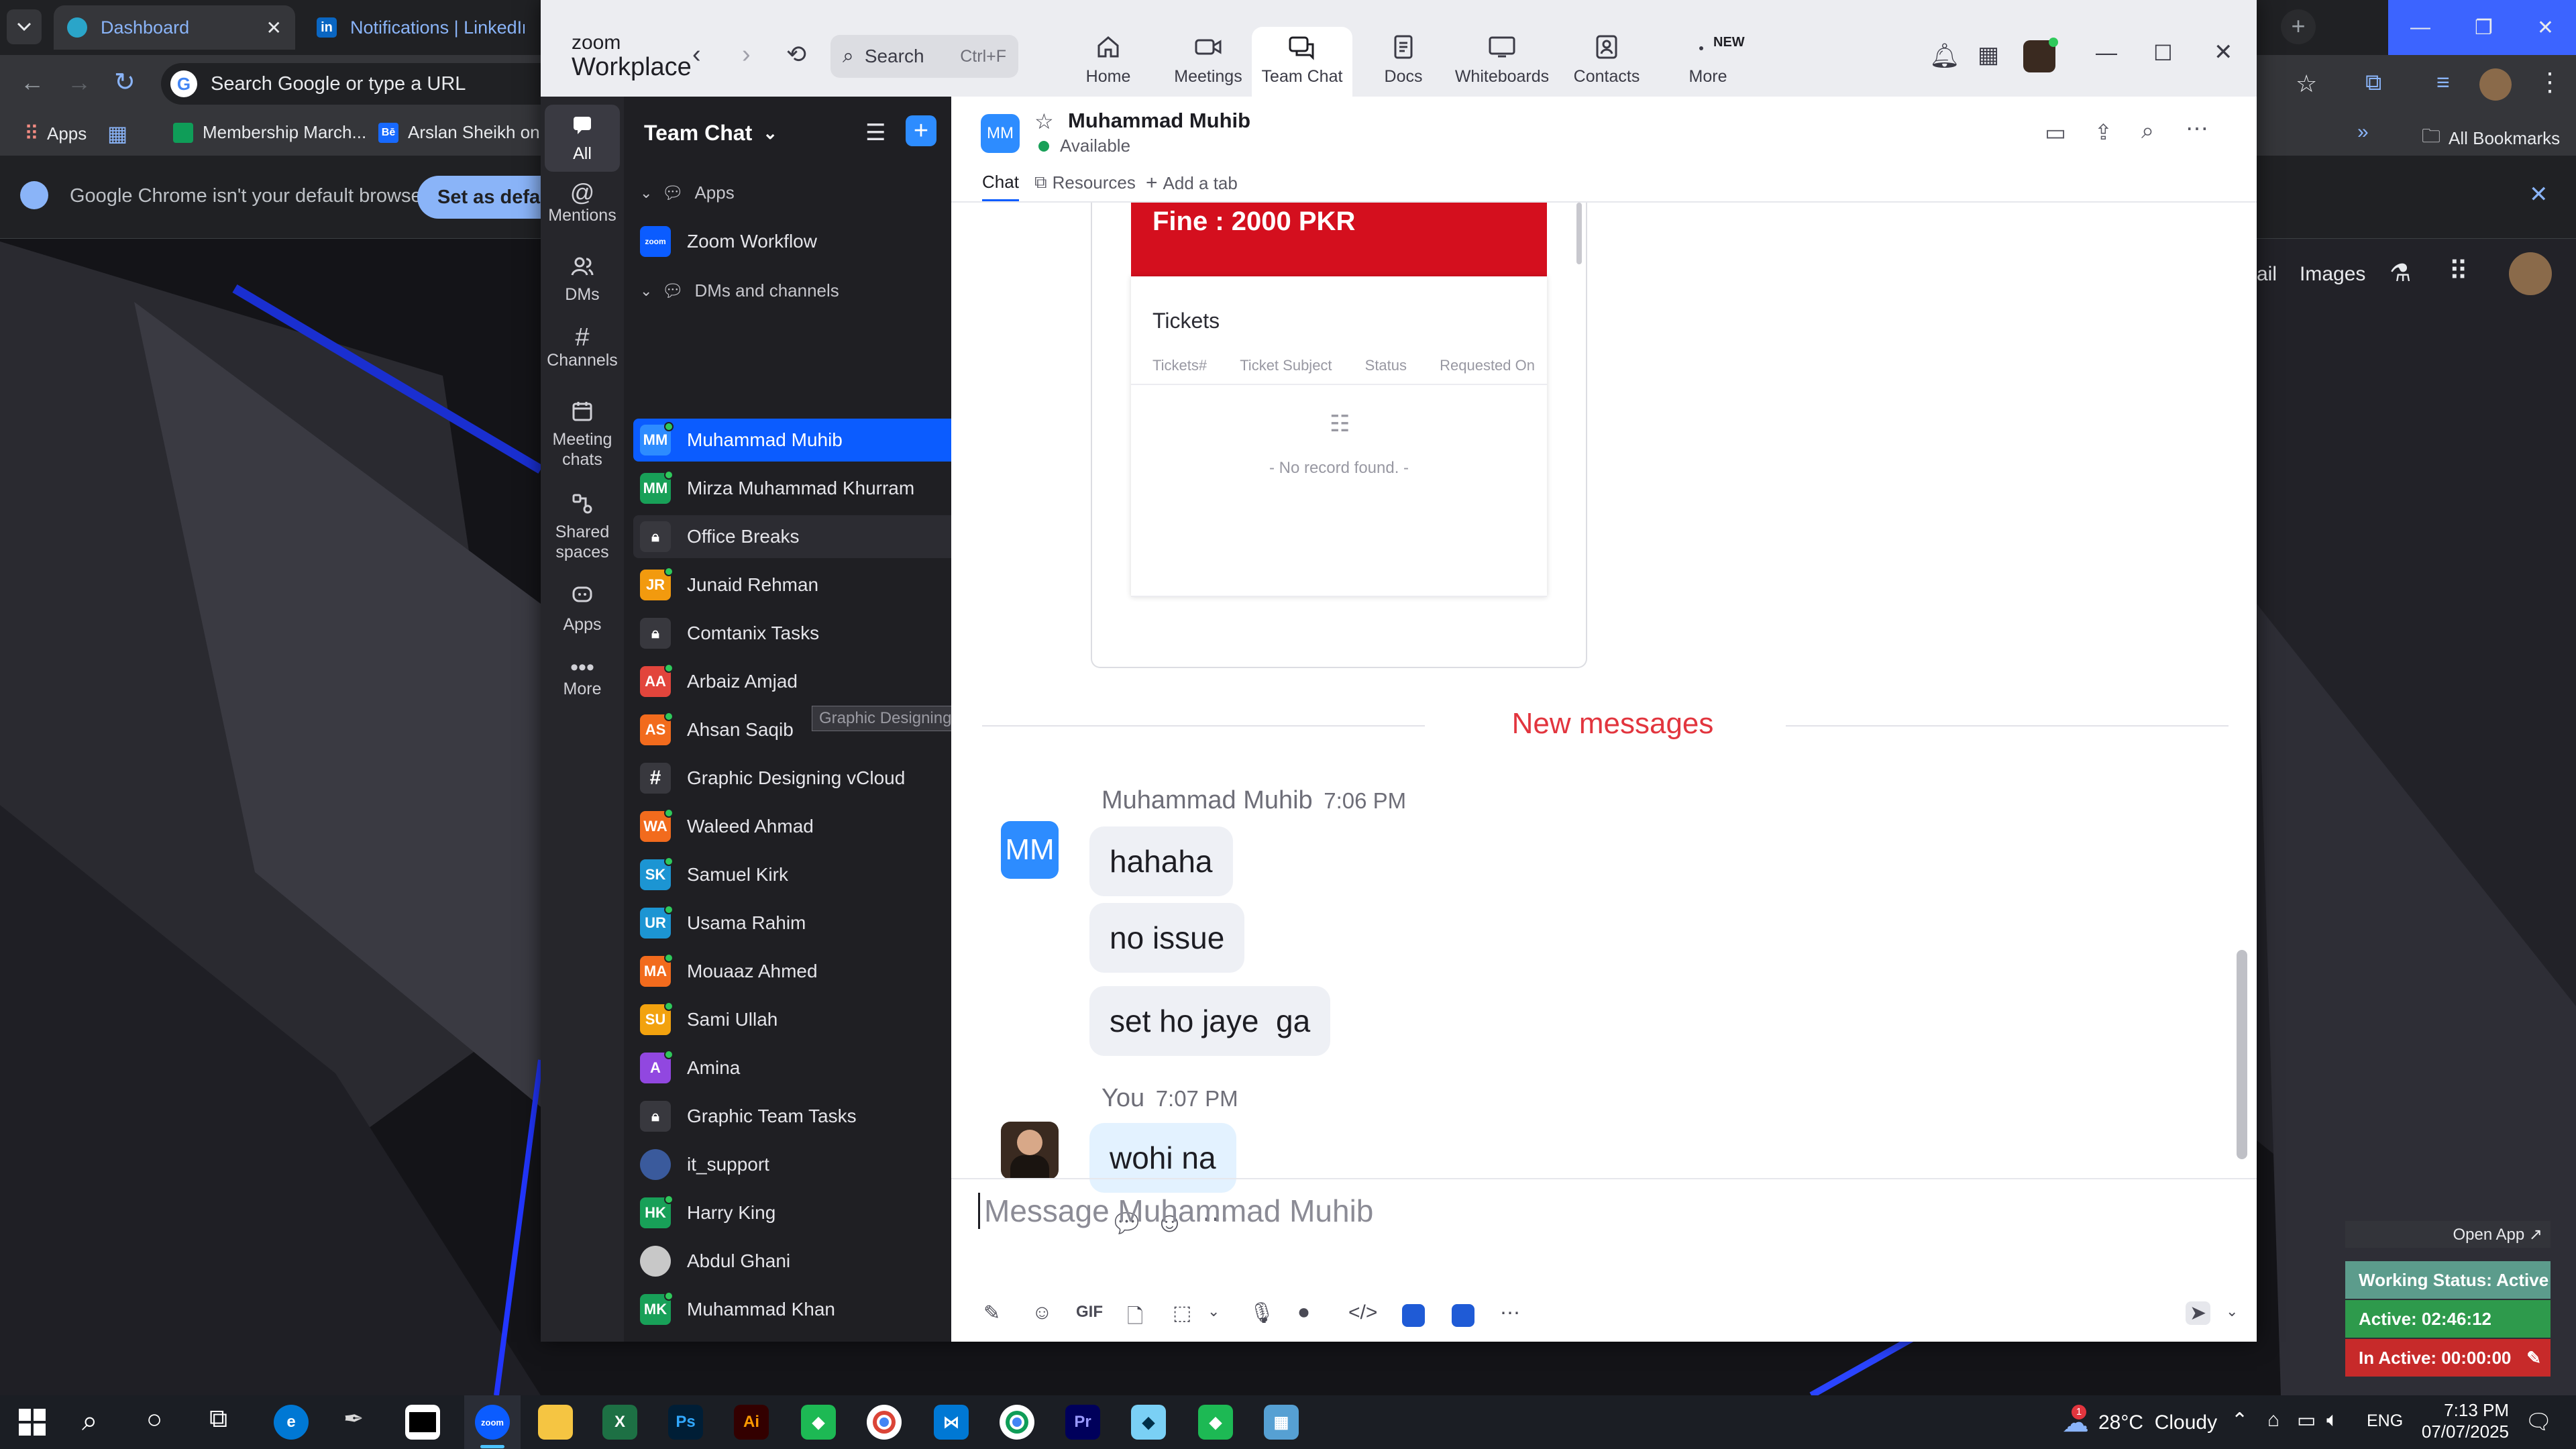 The image size is (2576, 1449). Describe the element at coordinates (1463, 1315) in the screenshot. I see `zoom-chat-app-icon` at that location.